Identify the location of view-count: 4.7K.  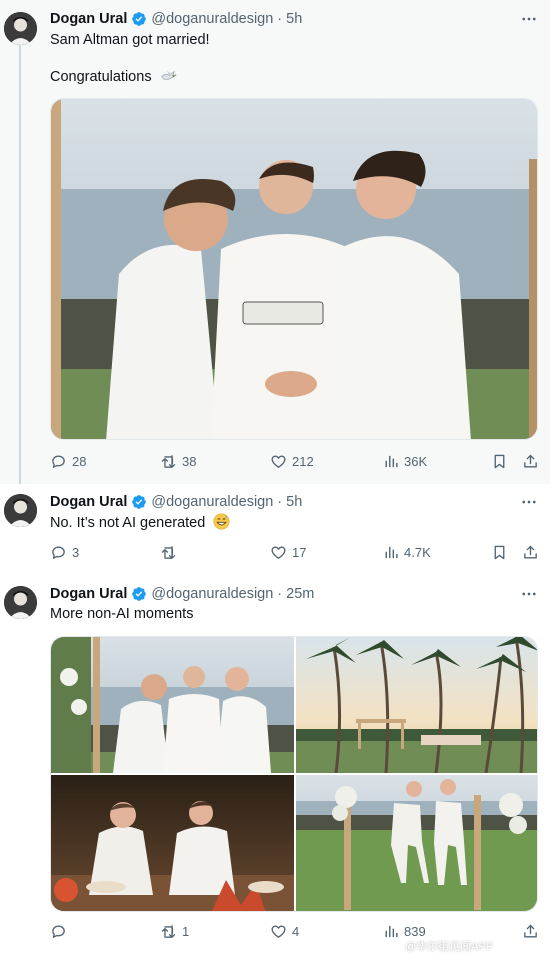
(417, 552).